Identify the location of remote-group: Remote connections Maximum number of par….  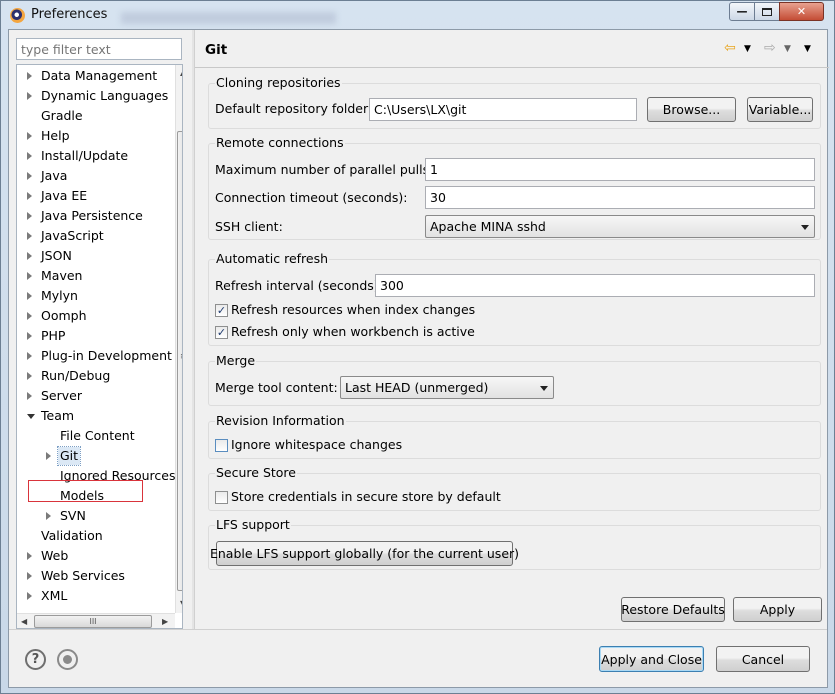
(514, 187).